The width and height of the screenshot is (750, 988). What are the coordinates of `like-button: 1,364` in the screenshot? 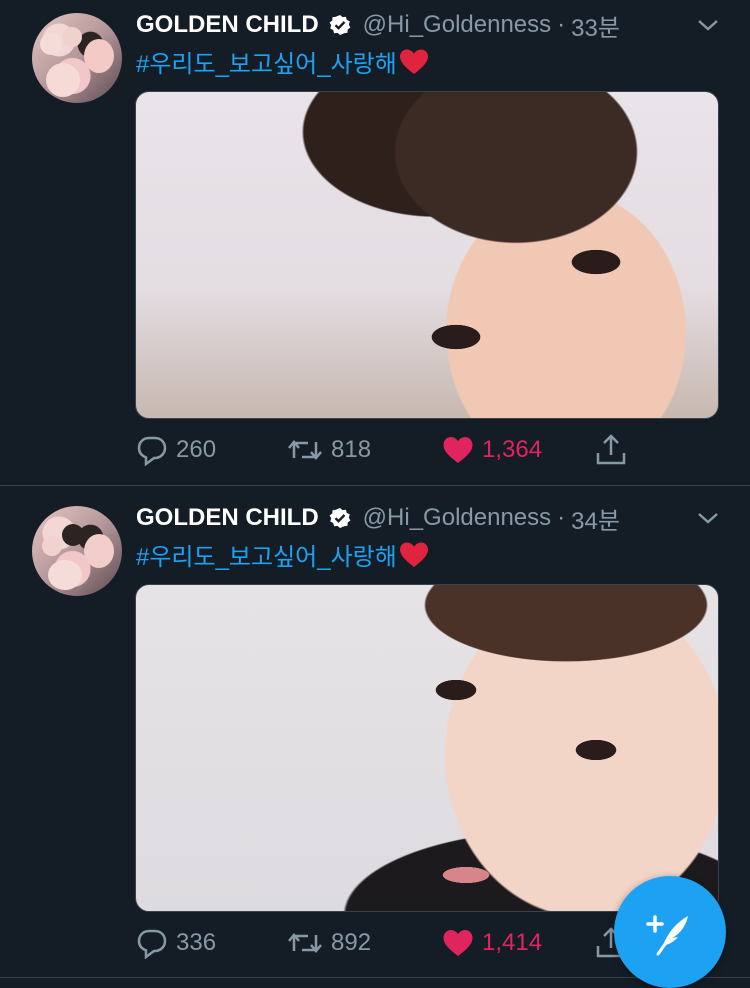 It's located at (492, 450).